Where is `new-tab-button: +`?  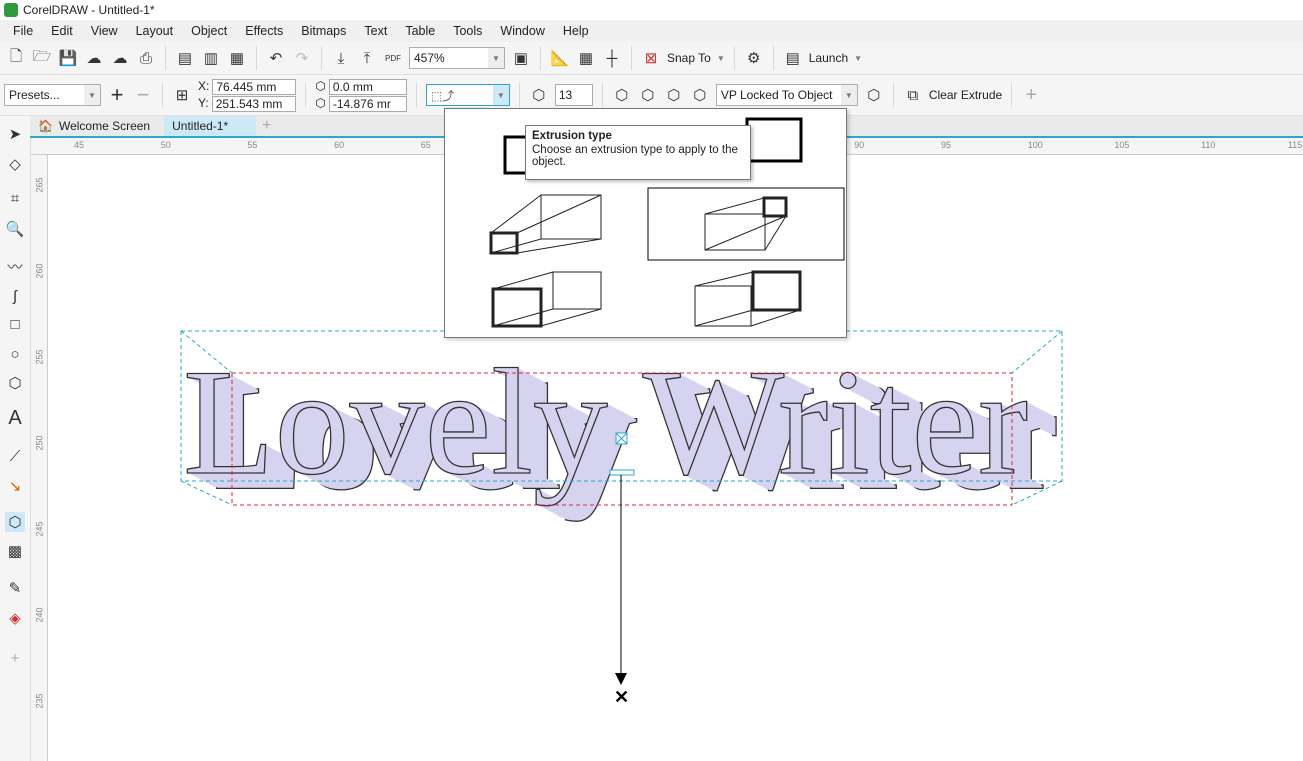 new-tab-button: + is located at coordinates (266, 126).